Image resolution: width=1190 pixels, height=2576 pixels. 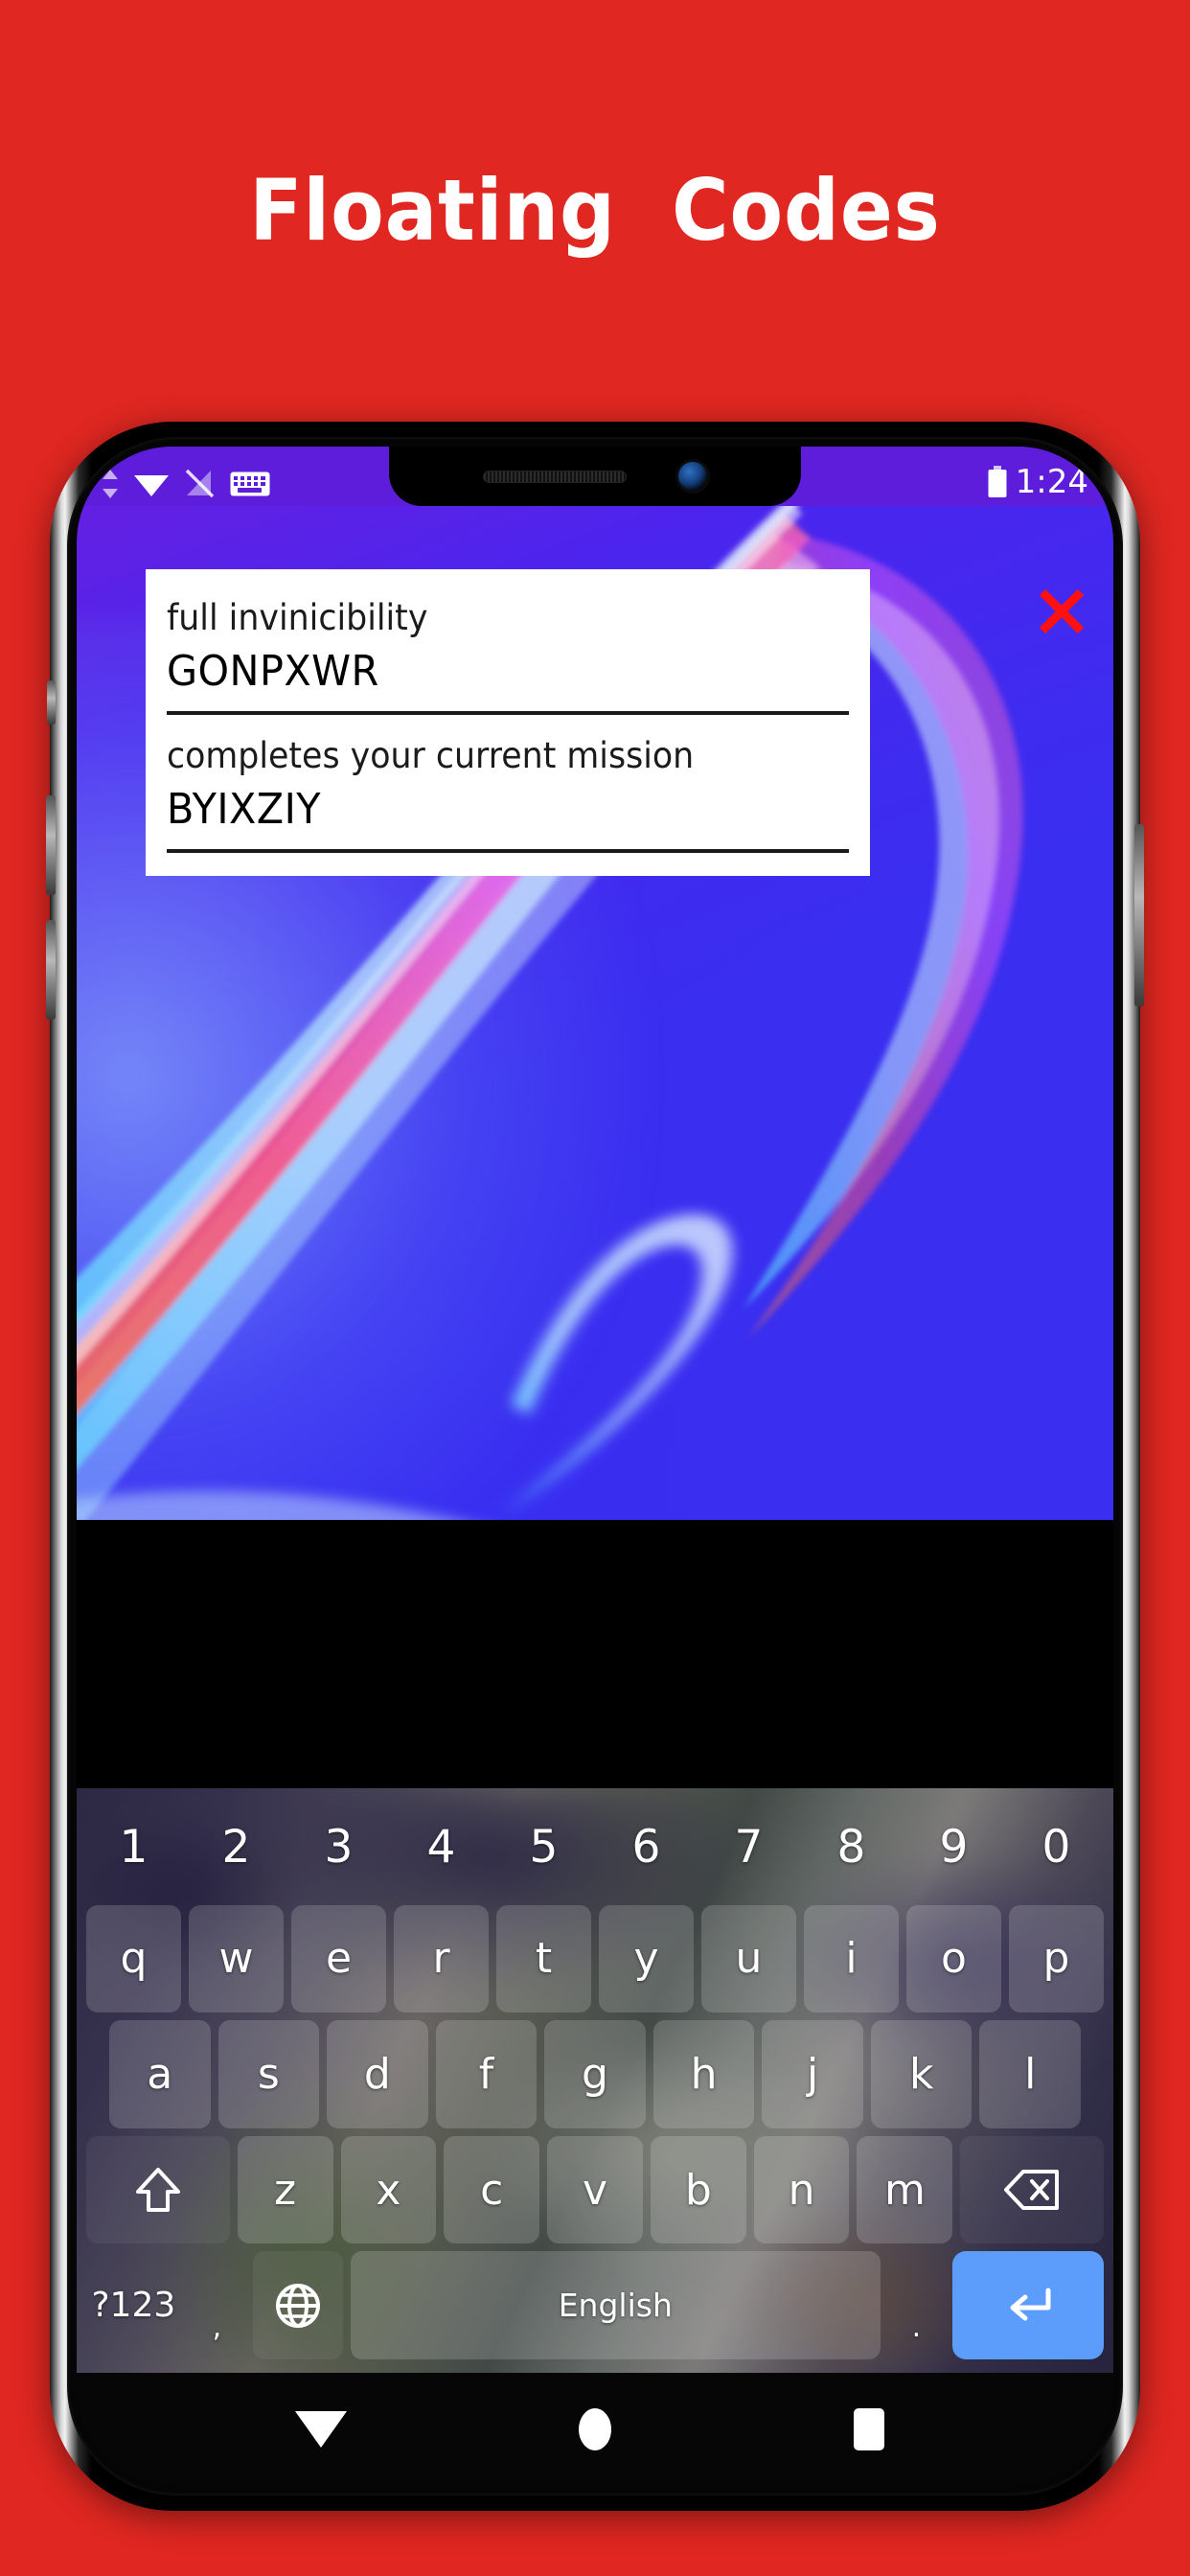 I want to click on key-i: i, so click(x=852, y=1958).